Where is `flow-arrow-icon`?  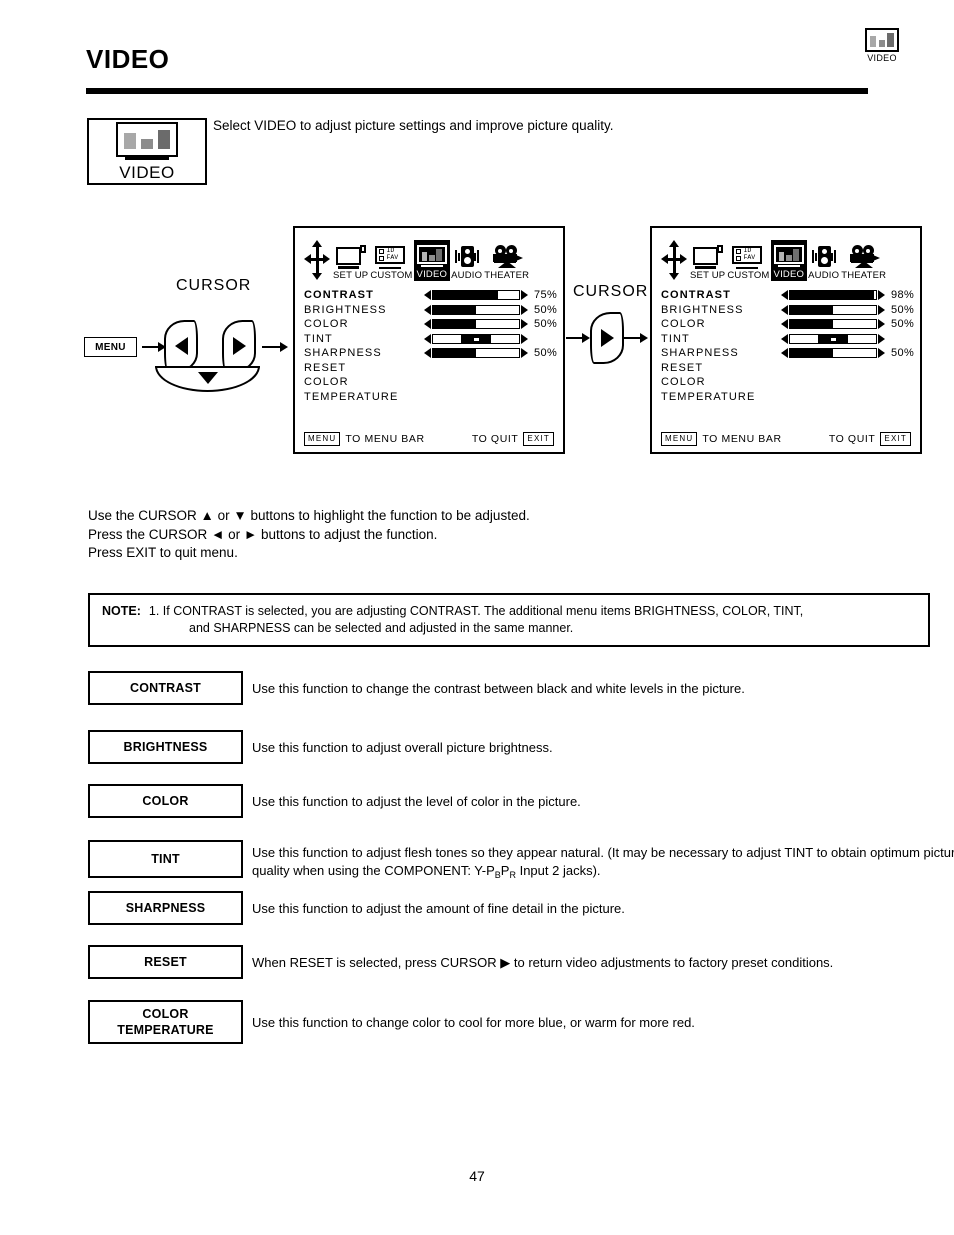 flow-arrow-icon is located at coordinates (644, 338).